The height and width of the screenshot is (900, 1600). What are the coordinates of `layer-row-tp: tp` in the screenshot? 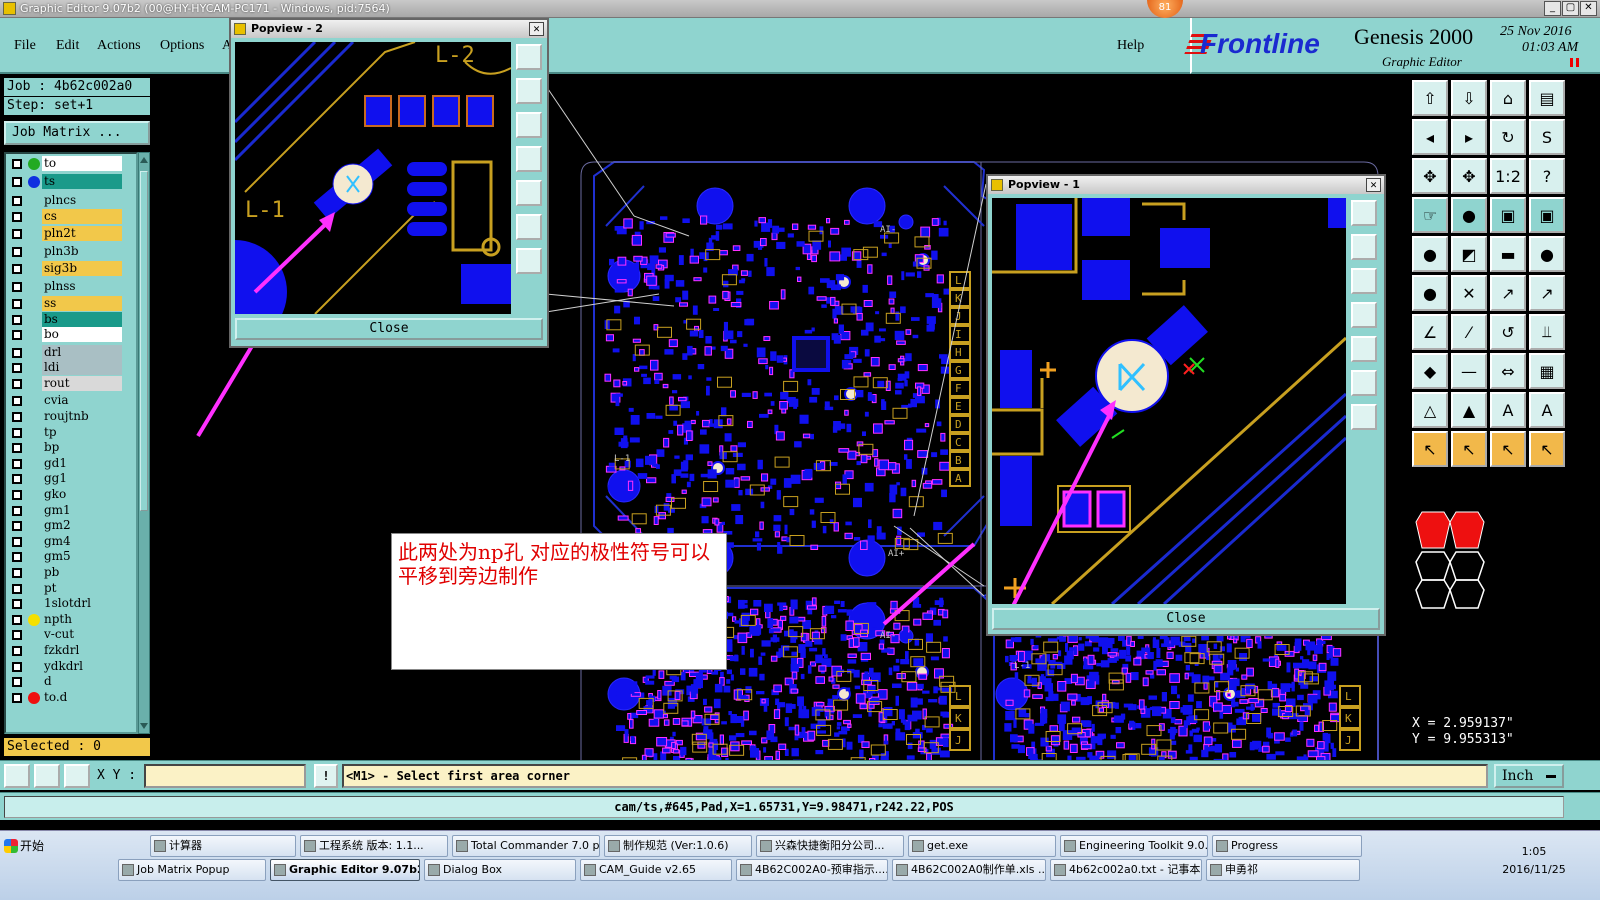 It's located at (72, 432).